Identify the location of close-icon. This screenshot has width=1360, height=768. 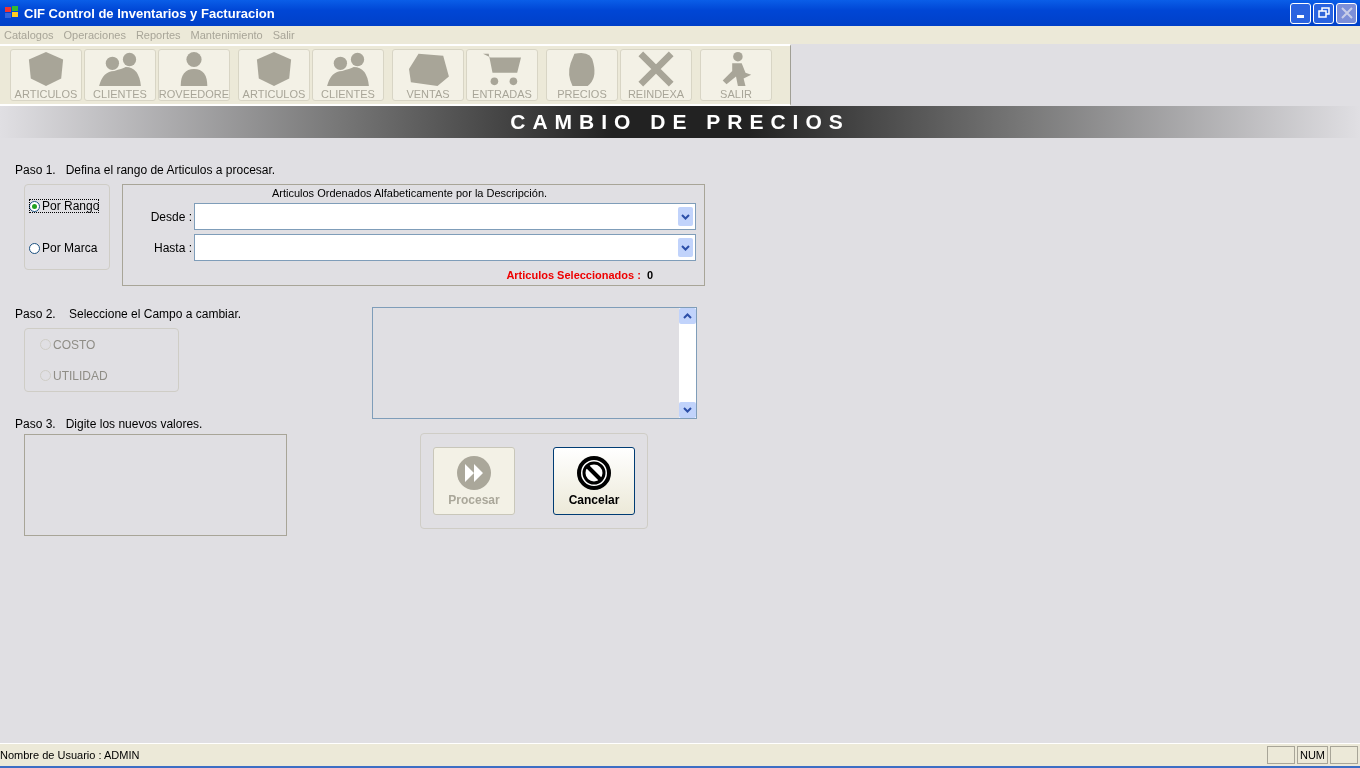
(1346, 13).